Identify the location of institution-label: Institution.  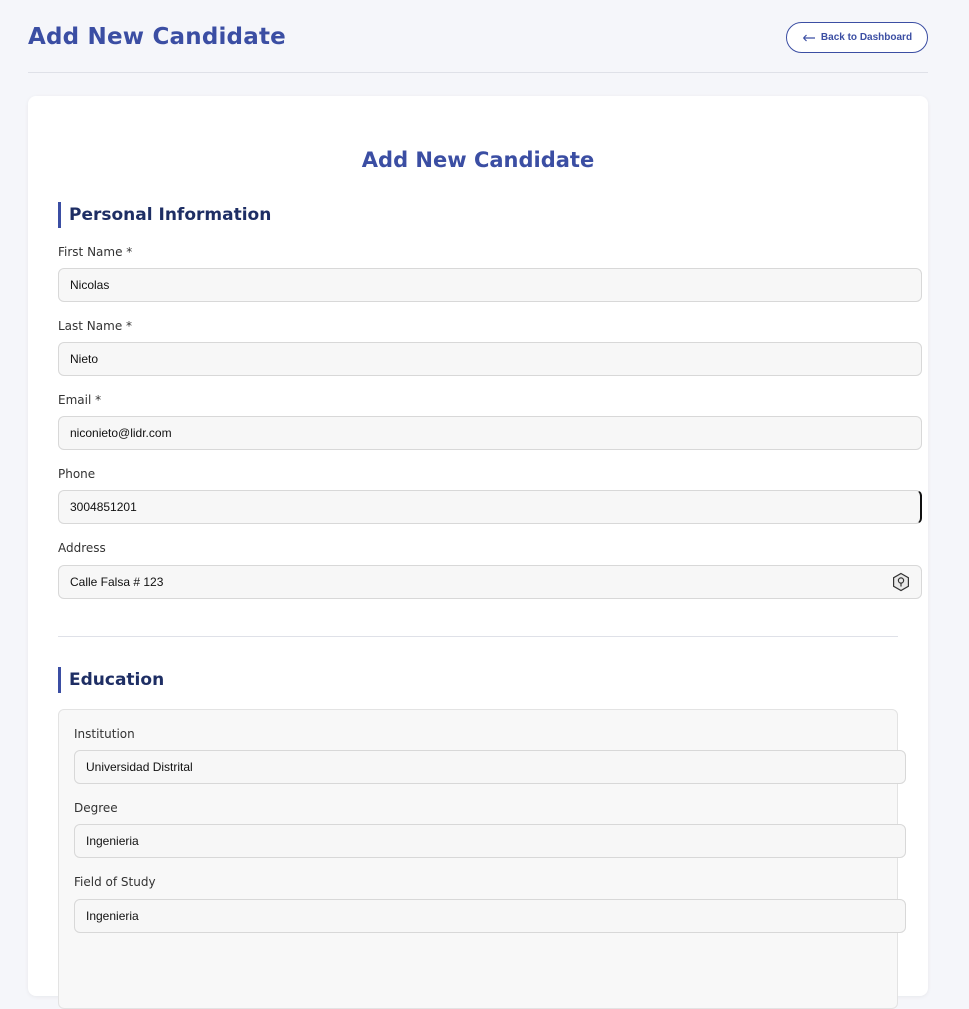
(104, 734).